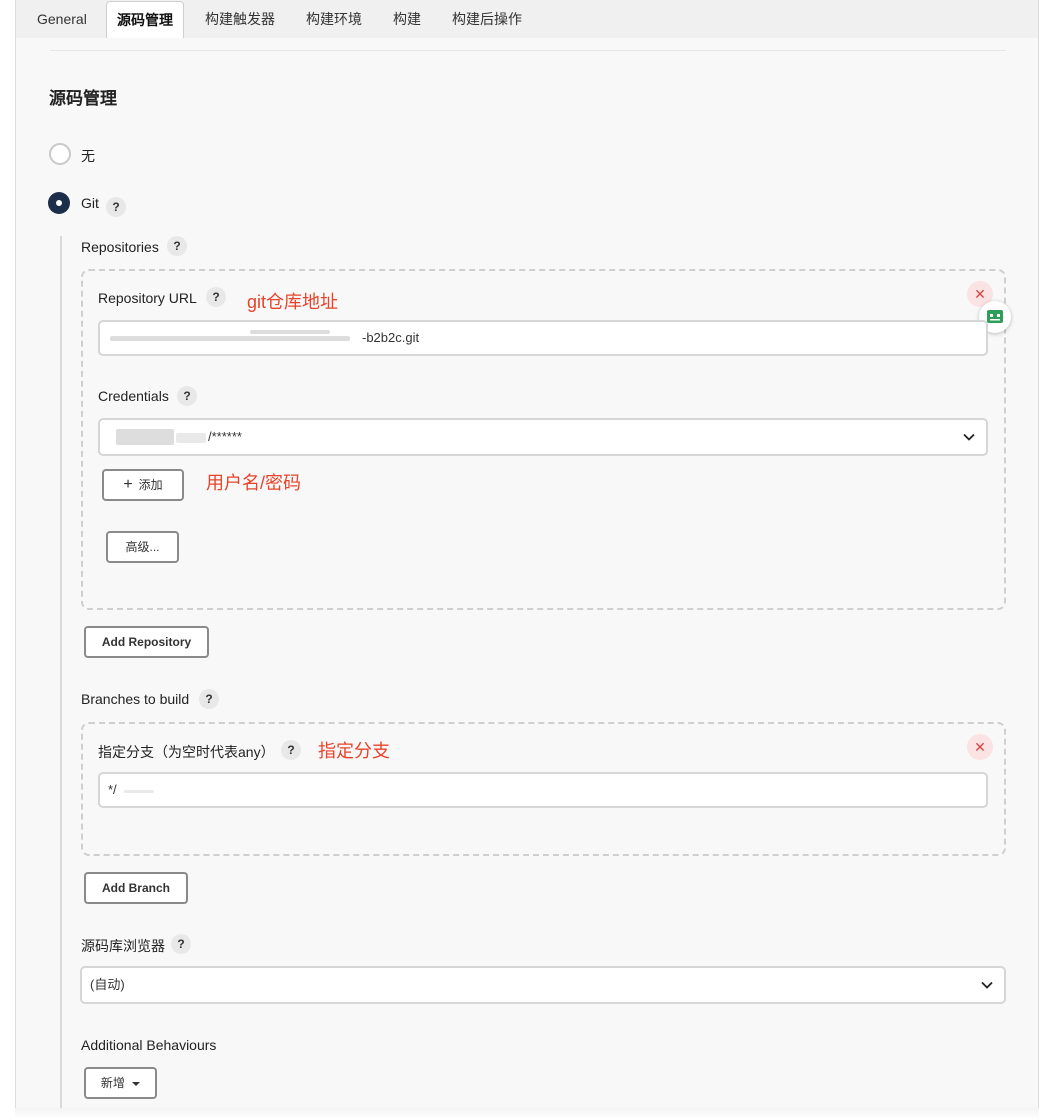 This screenshot has height=1120, width=1045. I want to click on tab-post-build: 构建后操作, so click(487, 19).